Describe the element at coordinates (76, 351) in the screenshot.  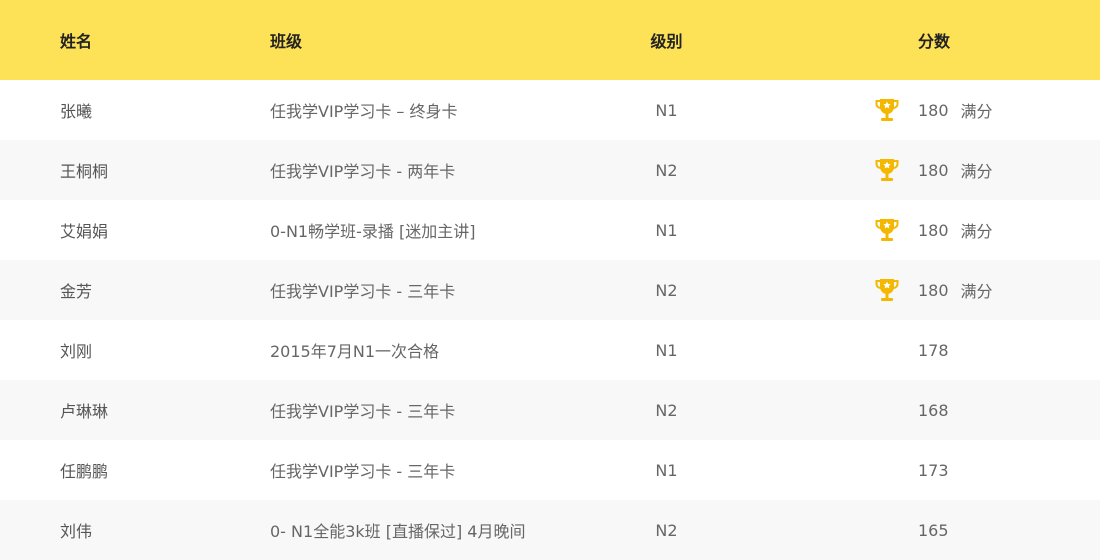
I see `student-name: 刘刚` at that location.